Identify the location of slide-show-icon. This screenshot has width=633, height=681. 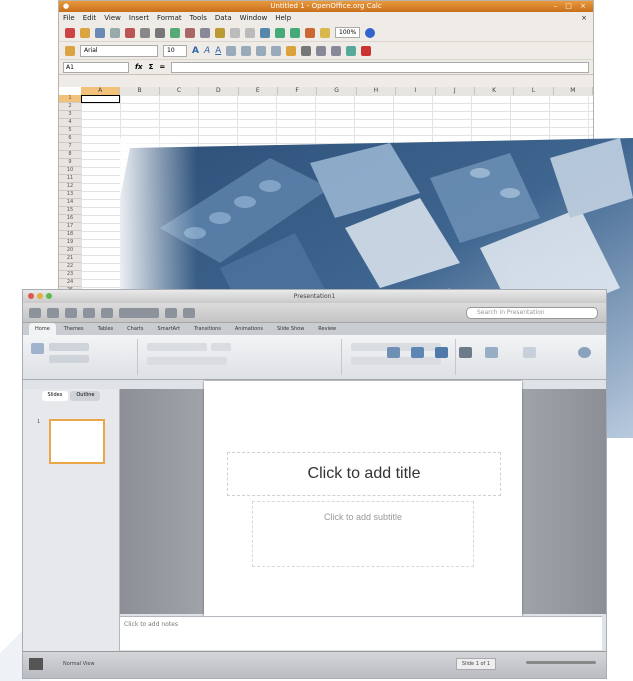
(584, 352).